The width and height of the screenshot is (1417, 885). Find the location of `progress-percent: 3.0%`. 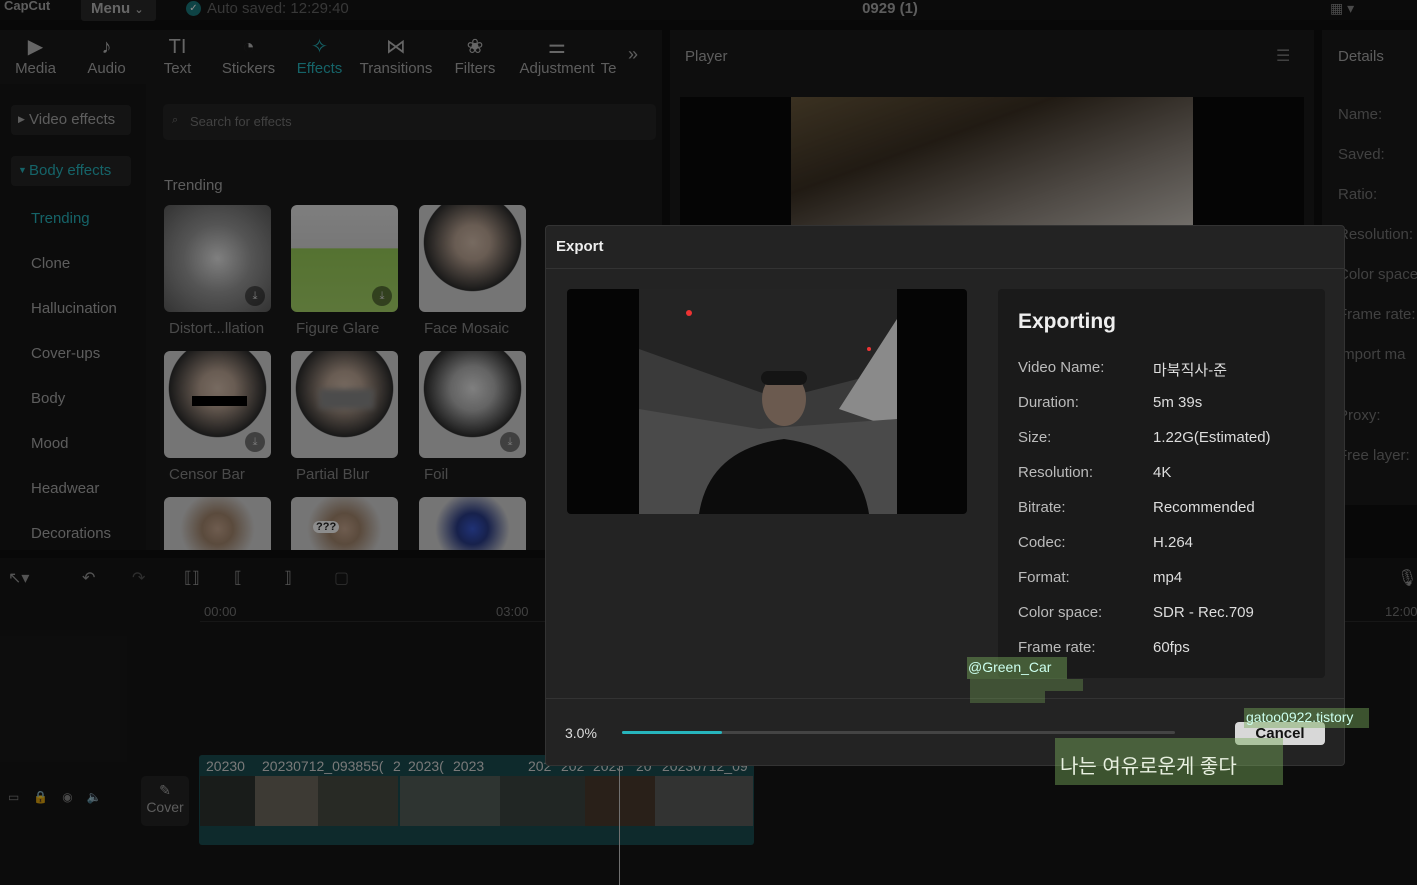

progress-percent: 3.0% is located at coordinates (581, 733).